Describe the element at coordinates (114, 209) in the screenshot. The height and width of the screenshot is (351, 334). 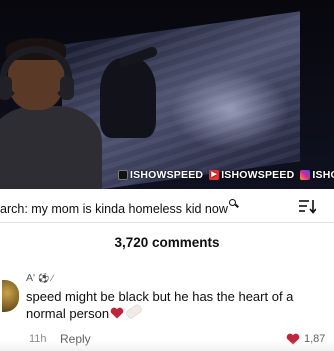
I see `search-query-text: arch: my mom is kinda homeless kid now` at that location.